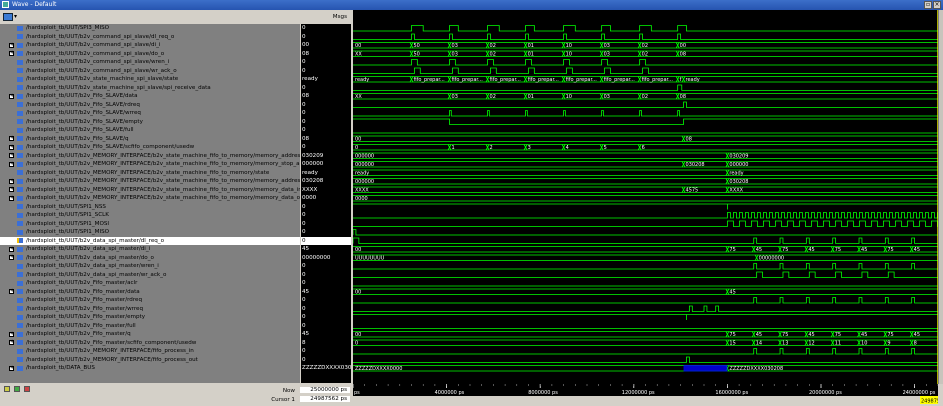  What do you see at coordinates (888, 344) in the screenshot?
I see `bus-value-label: 9` at bounding box center [888, 344].